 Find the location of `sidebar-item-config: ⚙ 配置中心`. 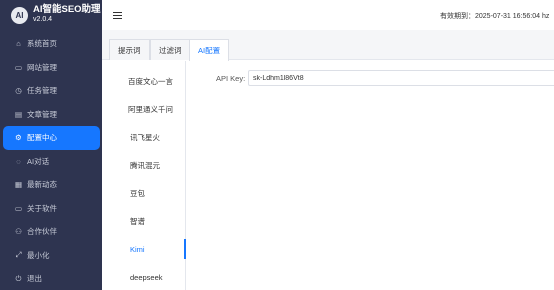

sidebar-item-config: ⚙ 配置中心 is located at coordinates (51, 138).